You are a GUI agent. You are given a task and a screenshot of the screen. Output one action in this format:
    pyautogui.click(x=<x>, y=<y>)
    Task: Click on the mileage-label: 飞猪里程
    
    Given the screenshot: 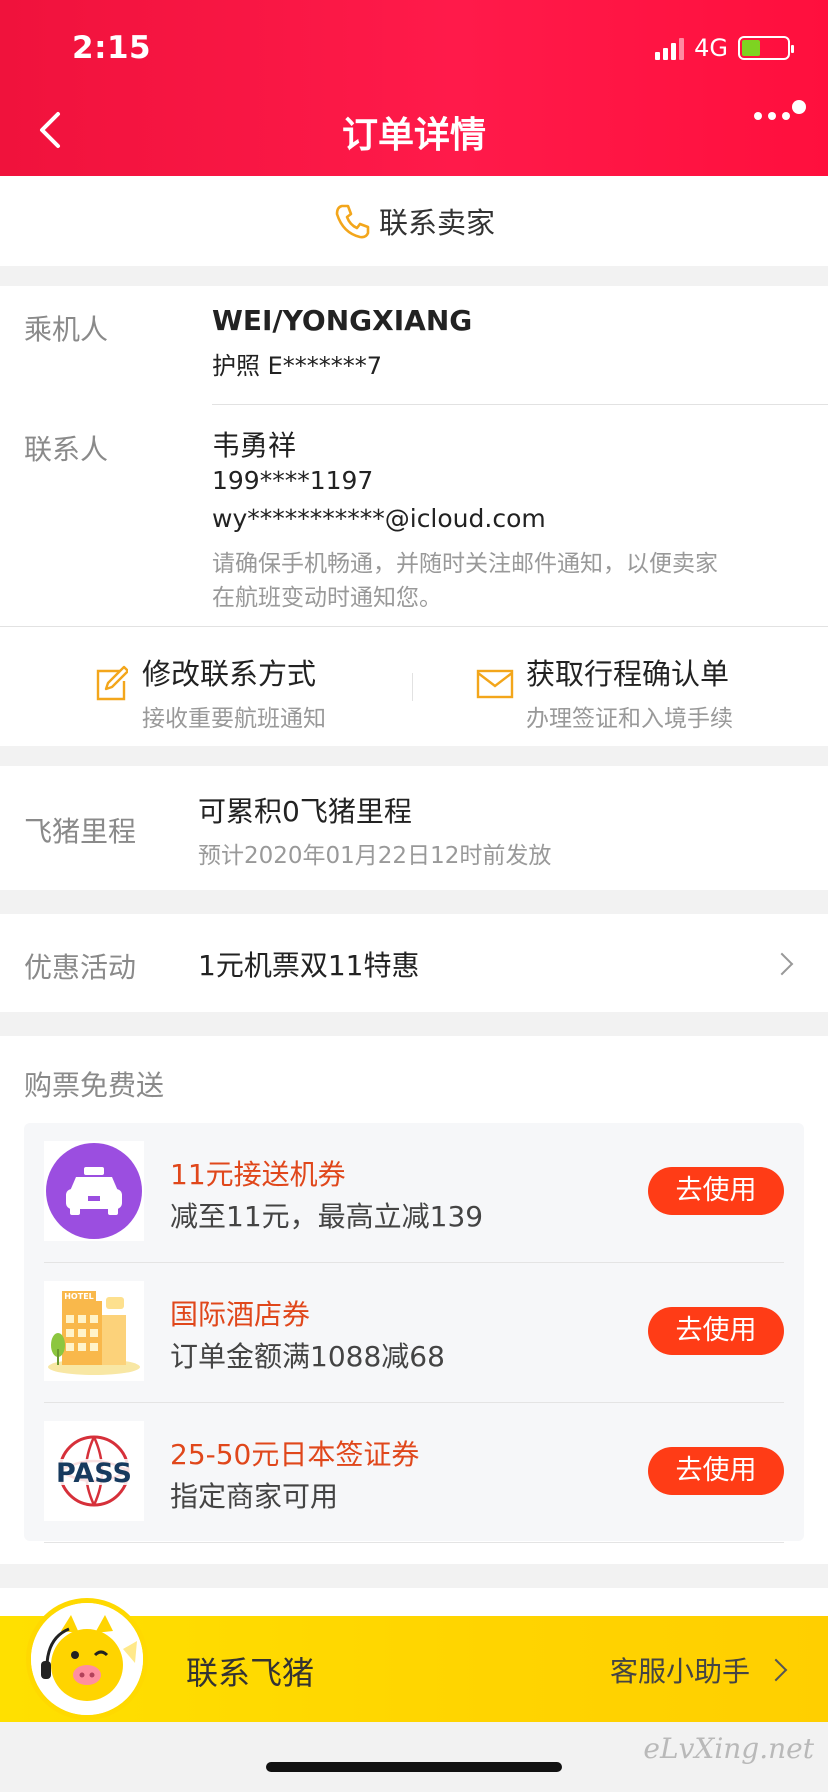 What is the action you would take?
    pyautogui.click(x=80, y=831)
    